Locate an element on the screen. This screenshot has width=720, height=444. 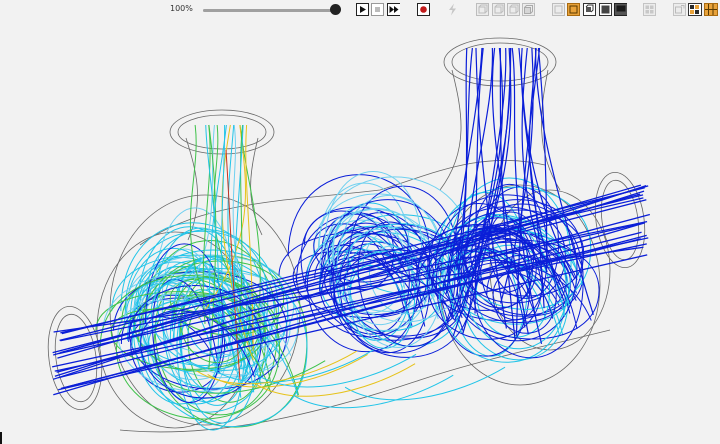
cube-side-icon is located at coordinates (498, 9).